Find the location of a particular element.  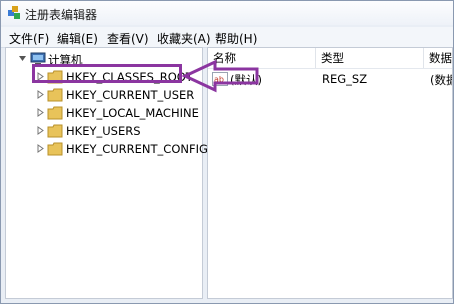

menu-help: 帮助(H) is located at coordinates (236, 38).